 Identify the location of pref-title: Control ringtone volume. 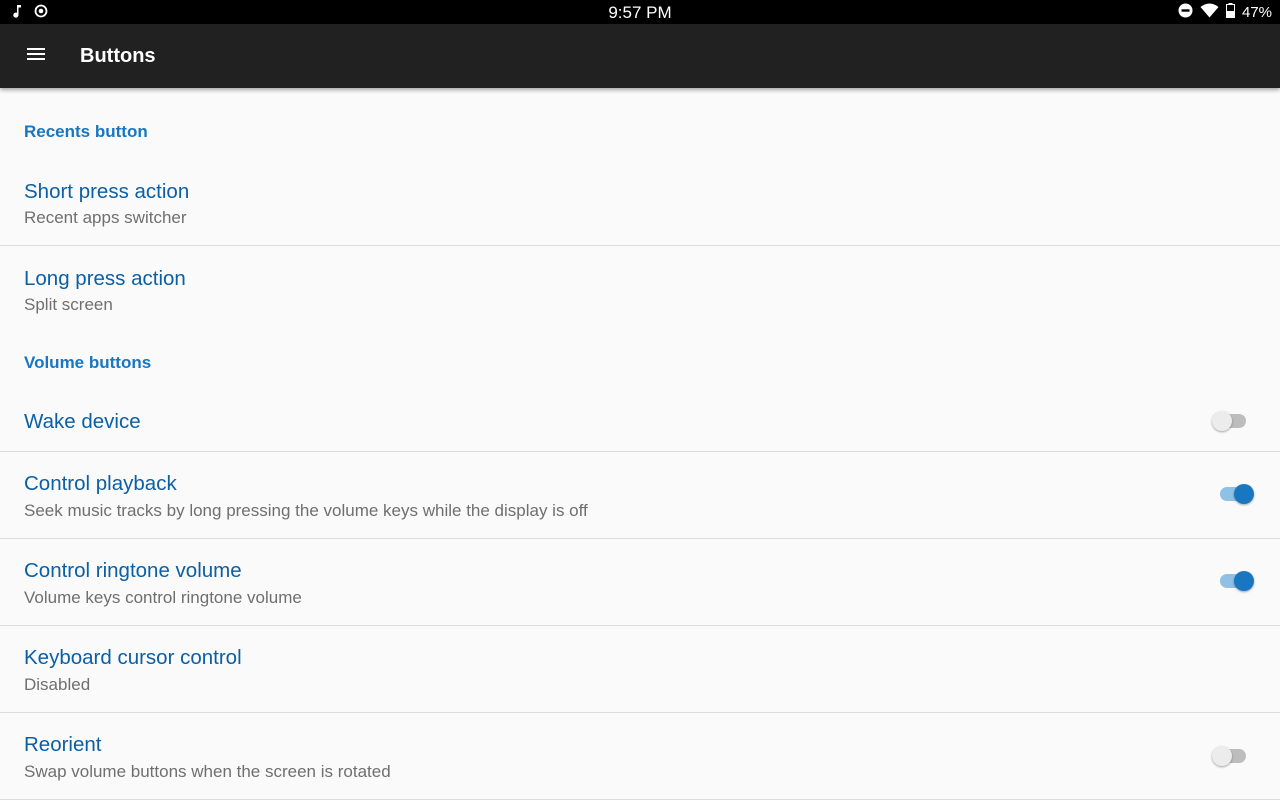
(133, 570).